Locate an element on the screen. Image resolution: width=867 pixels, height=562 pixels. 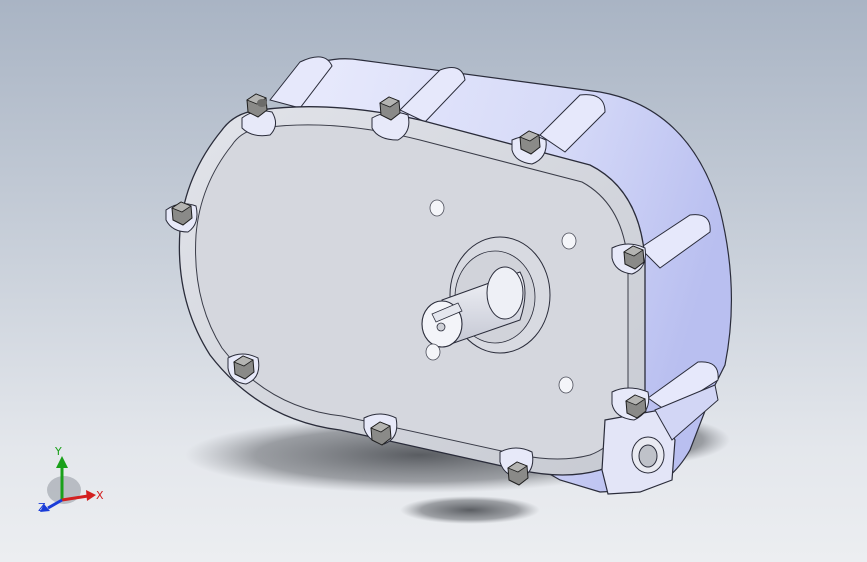
z-axis-label: Z is located at coordinates (42, 507).